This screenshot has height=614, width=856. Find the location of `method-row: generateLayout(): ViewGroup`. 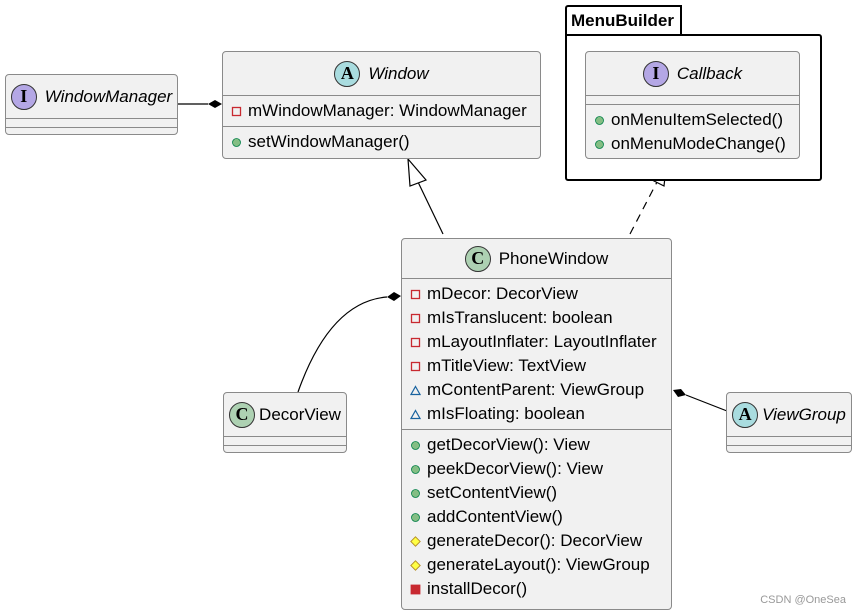

method-row: generateLayout(): ViewGroup is located at coordinates (540, 565).